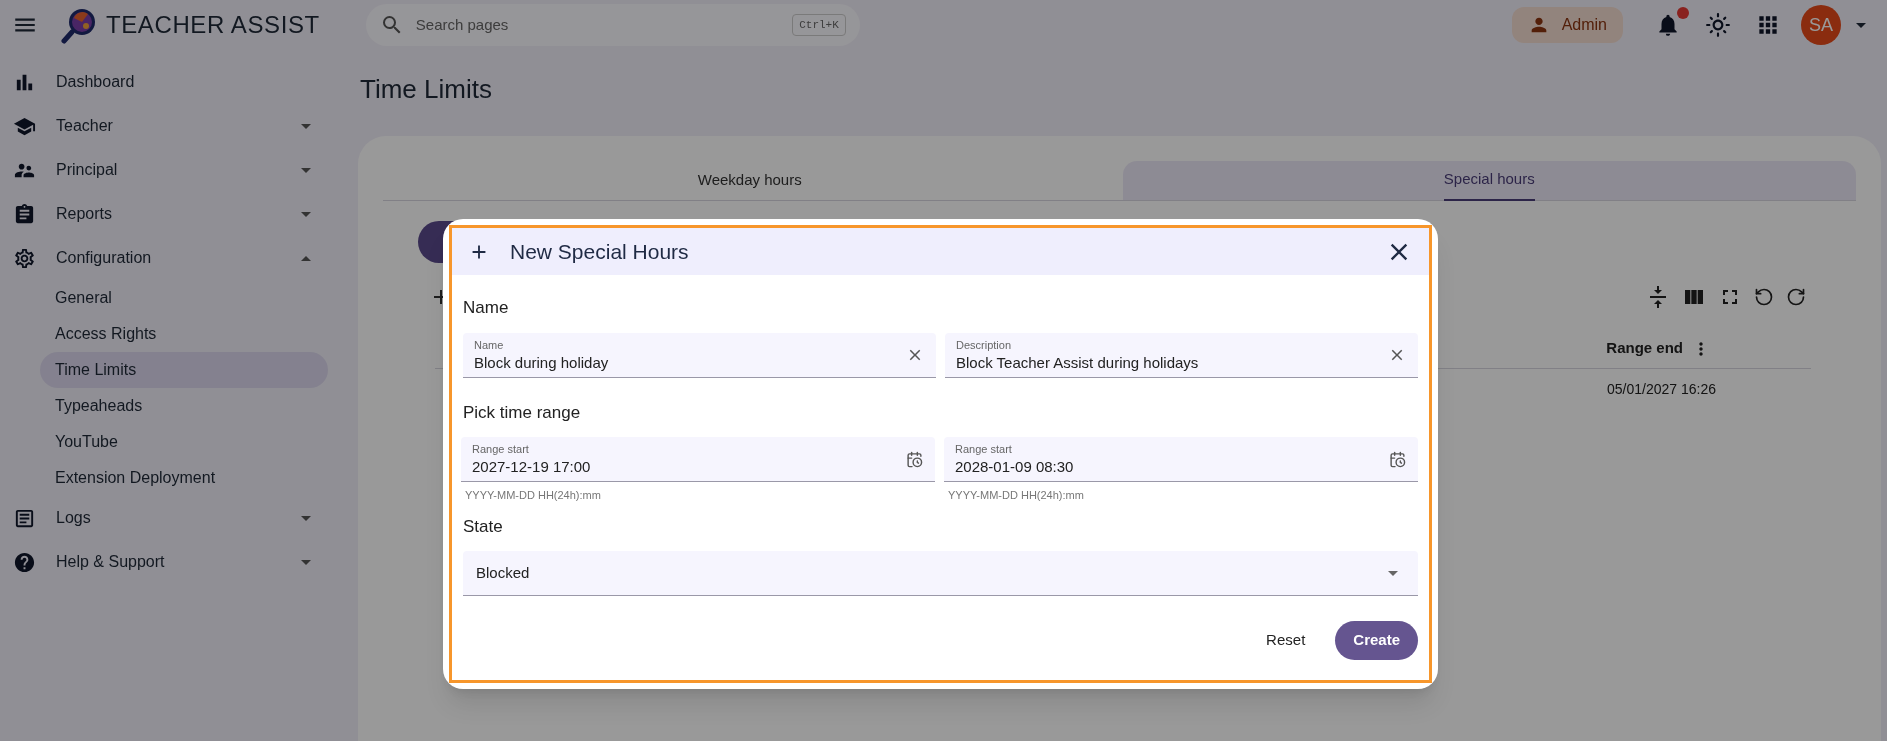 Image resolution: width=1887 pixels, height=741 pixels. What do you see at coordinates (1764, 297) in the screenshot?
I see `rotate-left-icon` at bounding box center [1764, 297].